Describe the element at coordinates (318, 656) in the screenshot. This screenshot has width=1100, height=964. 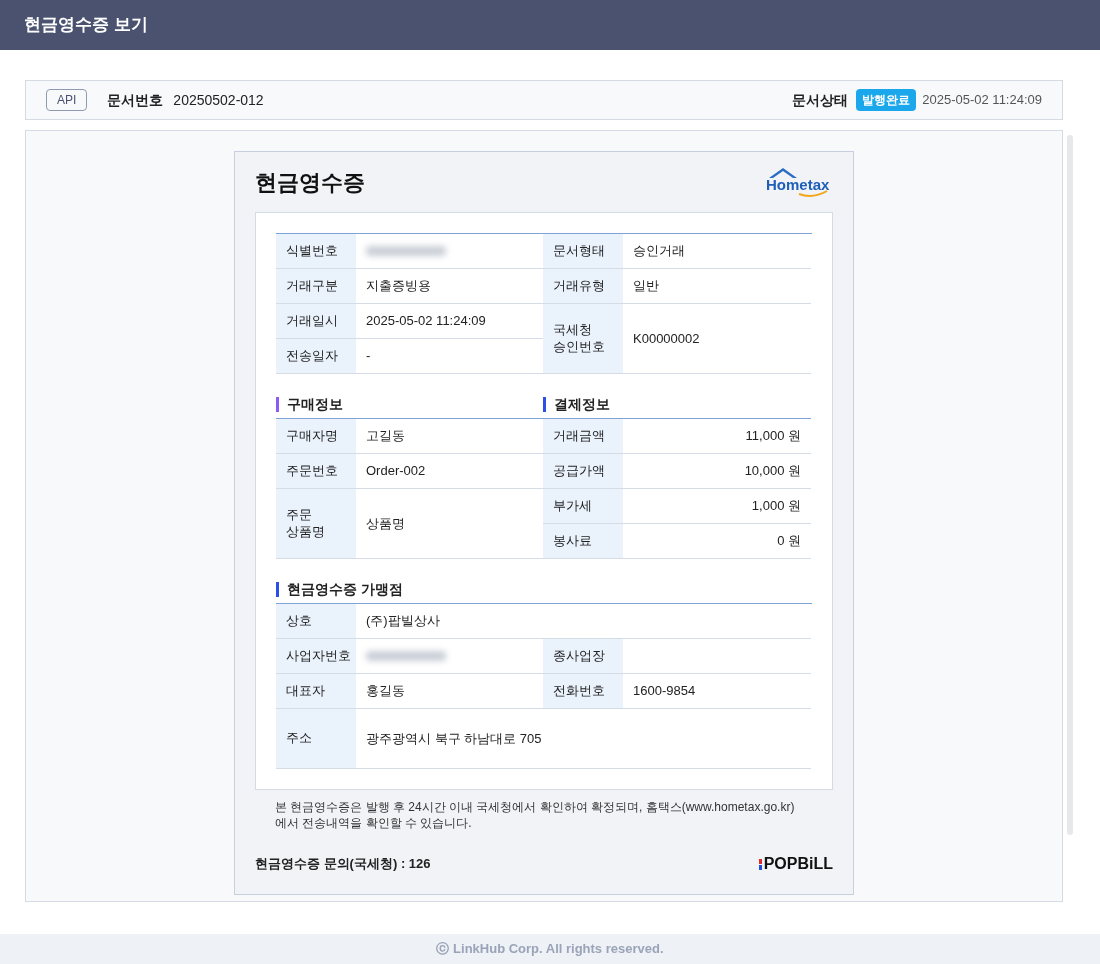
I see `field-label: 사업자번호` at that location.